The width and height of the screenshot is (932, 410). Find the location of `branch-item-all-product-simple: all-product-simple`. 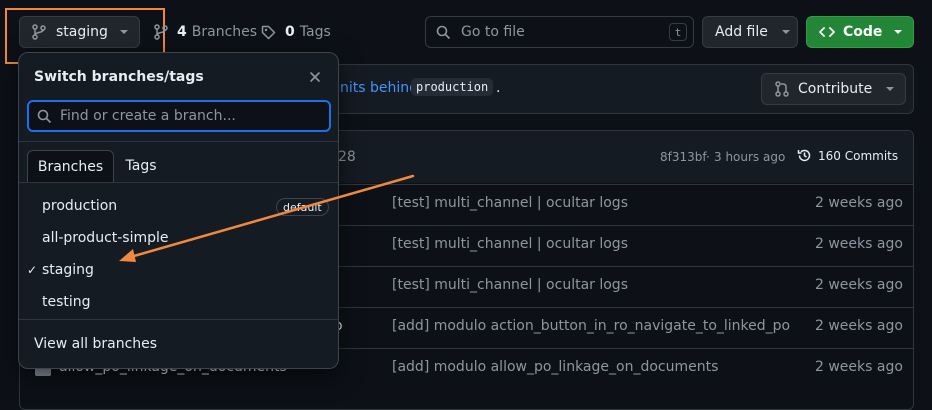

branch-item-all-product-simple: all-product-simple is located at coordinates (178, 240).